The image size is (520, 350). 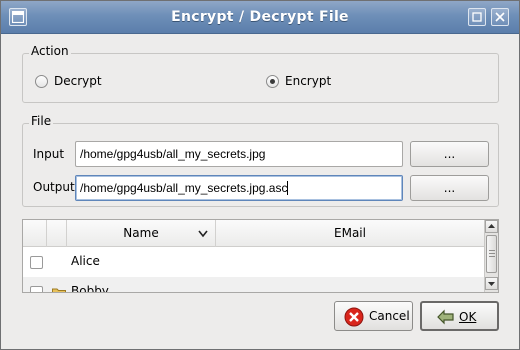 I want to click on output-field: /home/gpg4usb/all_my_secrets.jpg.asc, so click(x=239, y=188).